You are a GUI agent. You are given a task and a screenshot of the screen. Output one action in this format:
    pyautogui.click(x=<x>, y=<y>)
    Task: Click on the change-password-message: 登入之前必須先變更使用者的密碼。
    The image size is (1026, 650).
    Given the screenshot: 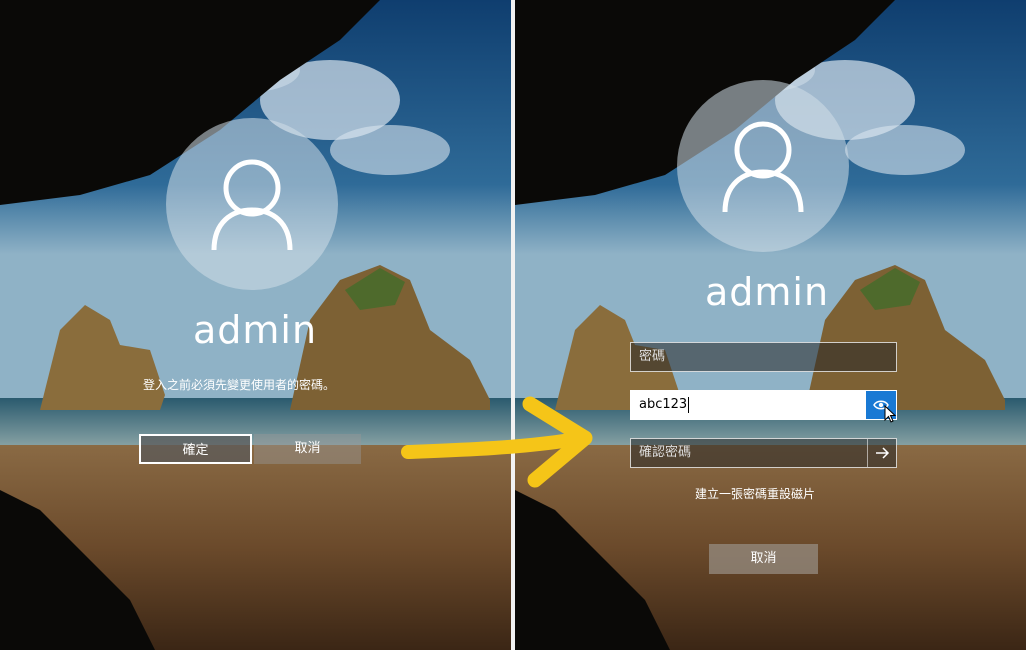 What is the action you would take?
    pyautogui.click(x=239, y=385)
    